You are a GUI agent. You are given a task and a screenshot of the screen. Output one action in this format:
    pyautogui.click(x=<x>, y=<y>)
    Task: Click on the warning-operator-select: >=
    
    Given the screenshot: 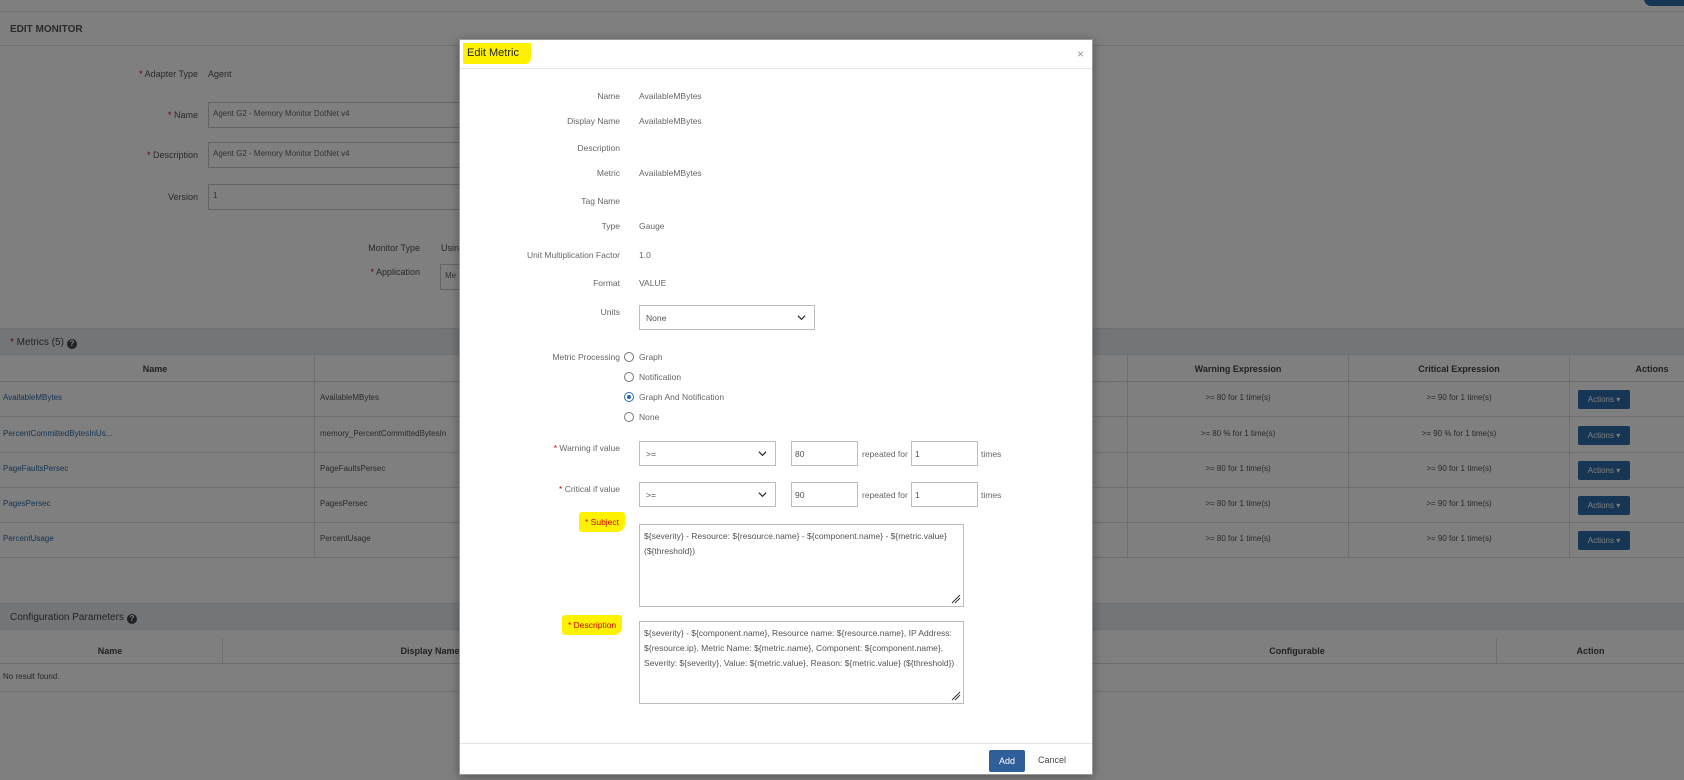 What is the action you would take?
    pyautogui.click(x=707, y=453)
    